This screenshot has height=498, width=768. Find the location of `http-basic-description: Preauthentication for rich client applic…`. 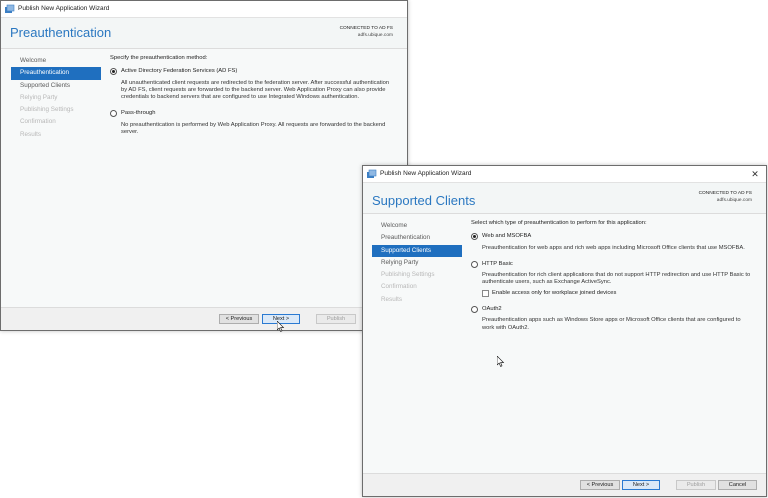

http-basic-description: Preauthentication for rich client applic… is located at coordinates (616, 279).